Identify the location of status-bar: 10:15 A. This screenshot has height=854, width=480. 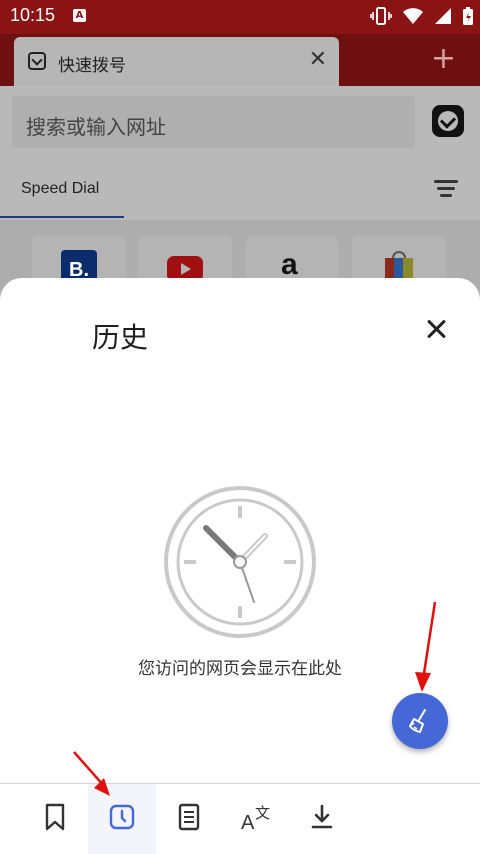
(240, 17).